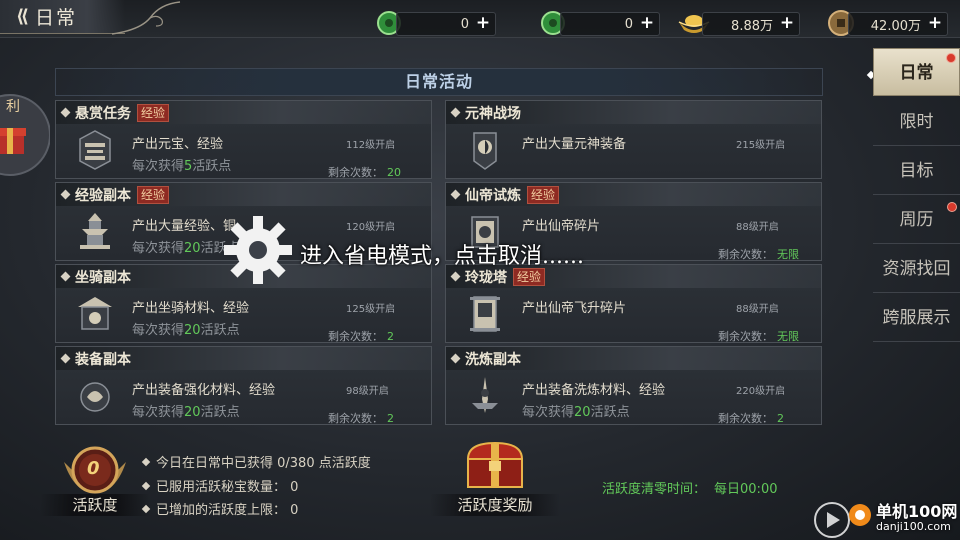 The height and width of the screenshot is (540, 960). Describe the element at coordinates (371, 145) in the screenshot. I see `card-unlock-level: 112级开启` at that location.